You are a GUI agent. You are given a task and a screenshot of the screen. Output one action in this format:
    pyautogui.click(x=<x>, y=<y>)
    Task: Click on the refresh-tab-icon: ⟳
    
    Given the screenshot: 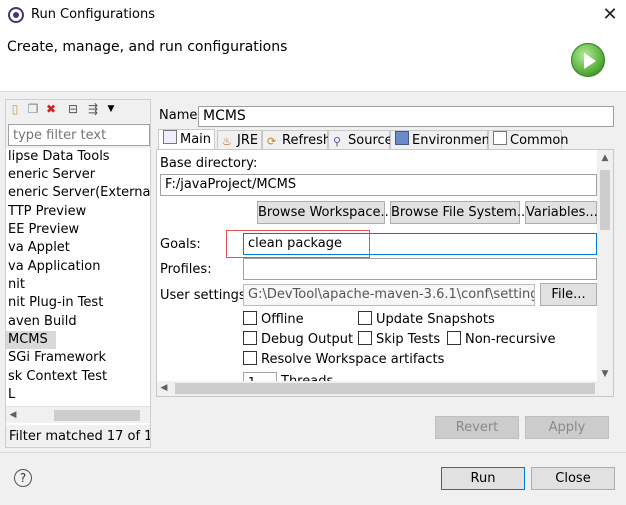 What is the action you would take?
    pyautogui.click(x=272, y=141)
    